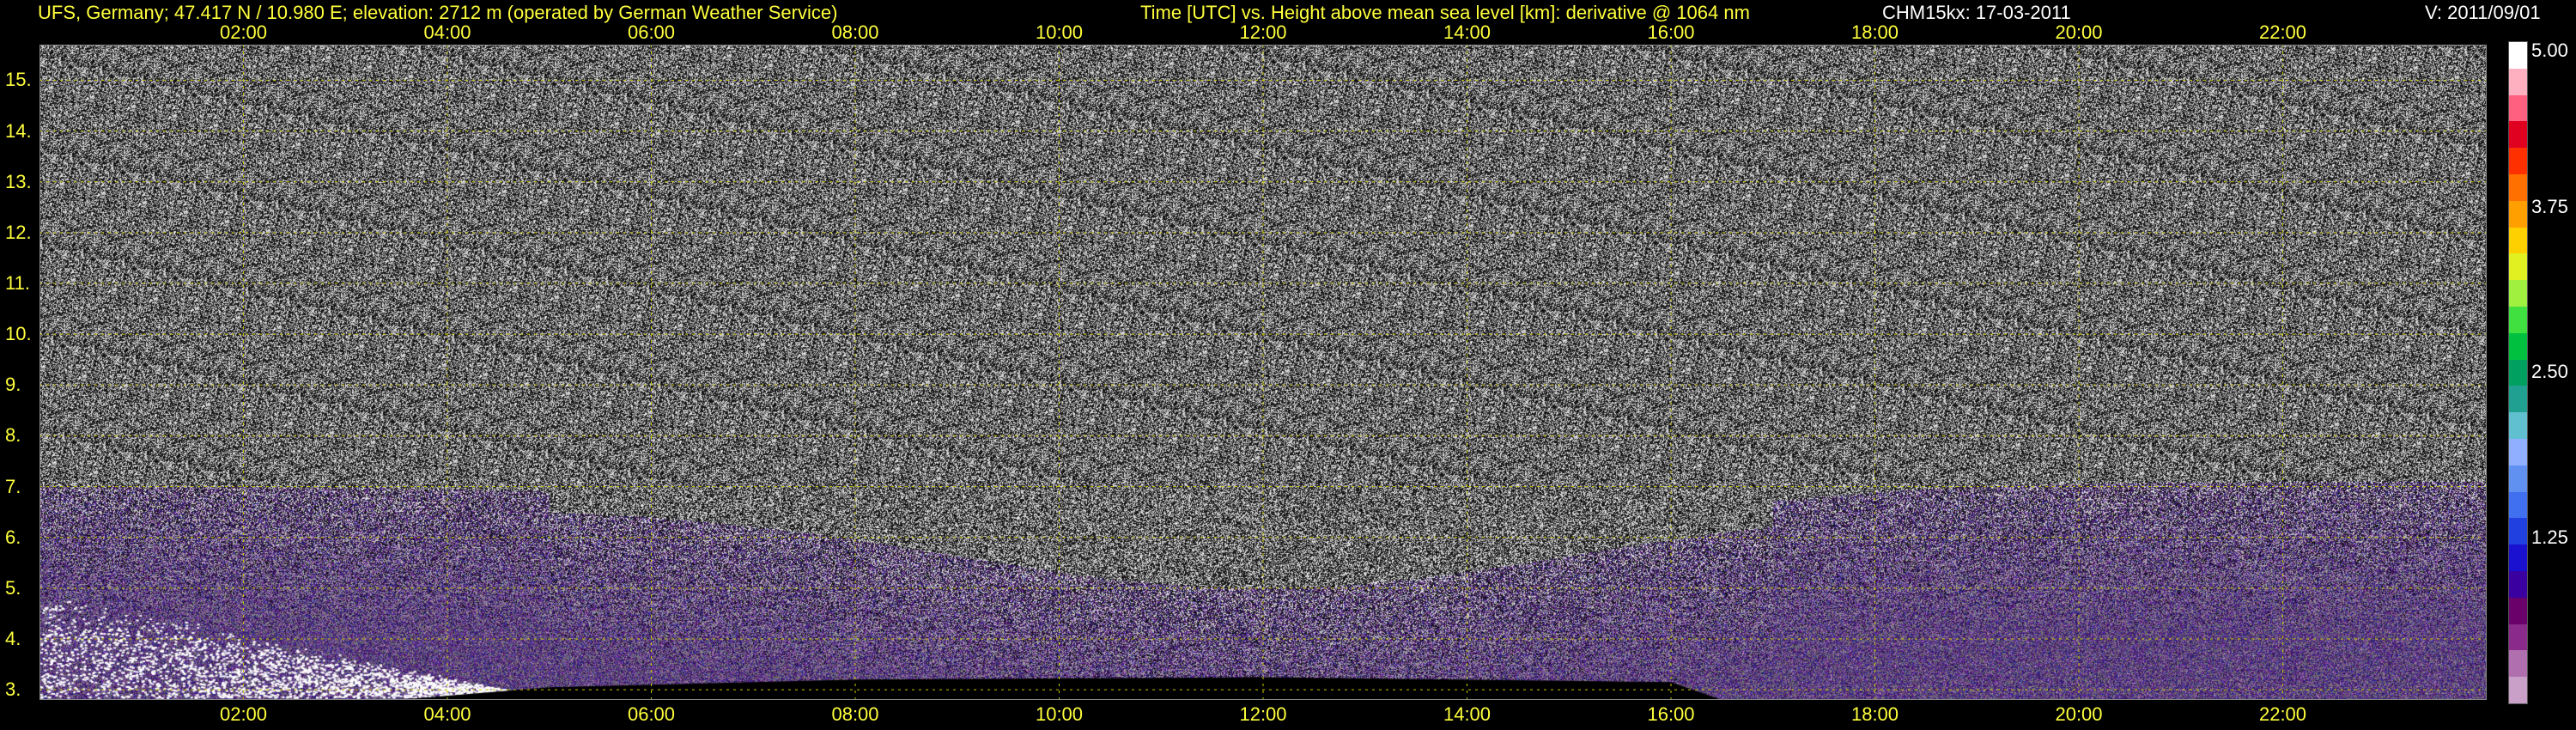 The height and width of the screenshot is (730, 2576). Describe the element at coordinates (2483, 12) in the screenshot. I see `version-label: V: 2011/09/01` at that location.